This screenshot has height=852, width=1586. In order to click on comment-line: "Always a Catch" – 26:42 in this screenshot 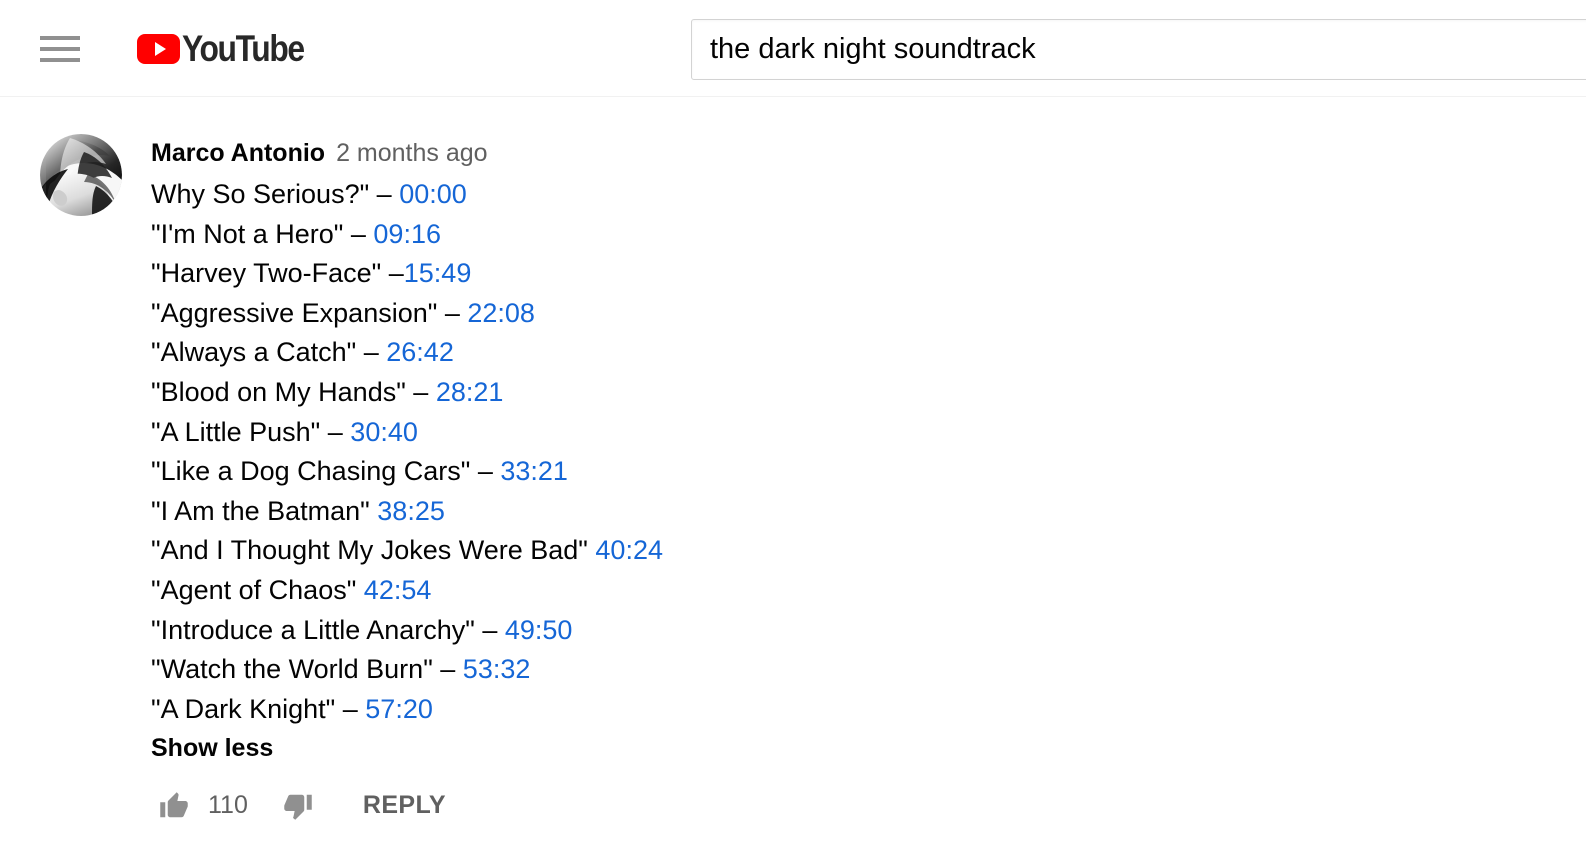, I will do `click(868, 353)`.